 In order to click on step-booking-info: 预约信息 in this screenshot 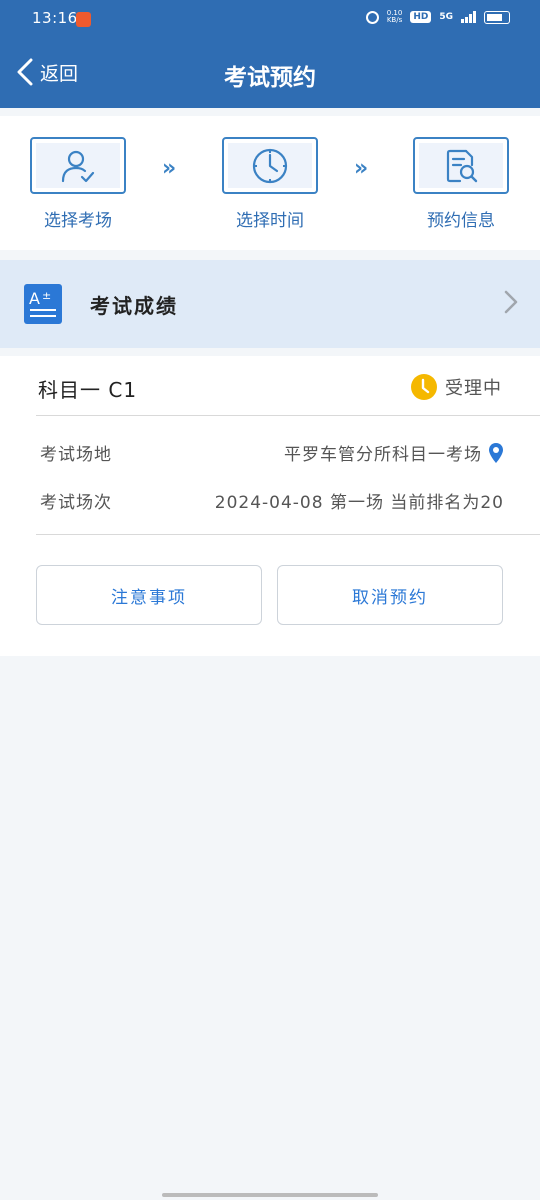, I will do `click(461, 184)`.